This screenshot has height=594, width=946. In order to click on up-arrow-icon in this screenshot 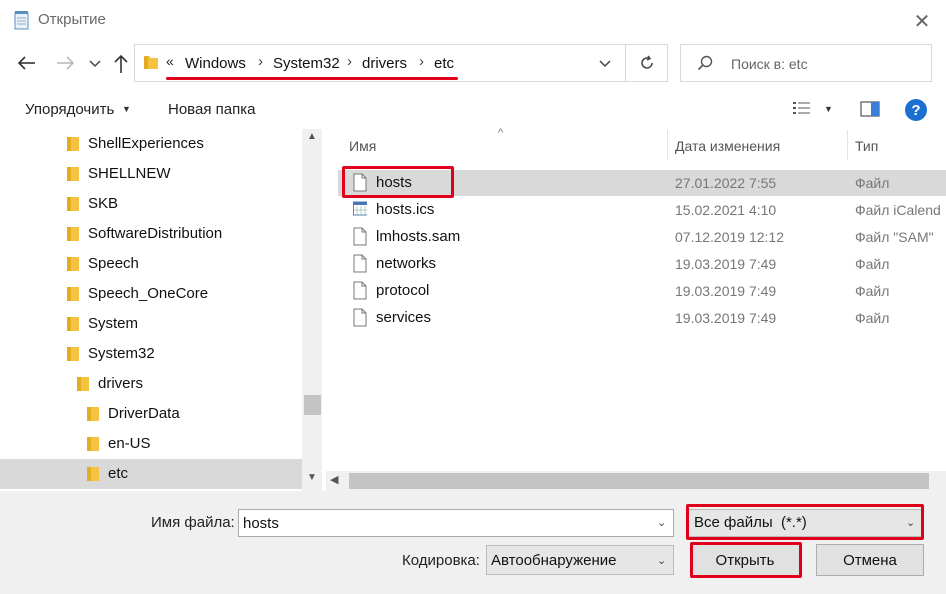, I will do `click(121, 64)`.